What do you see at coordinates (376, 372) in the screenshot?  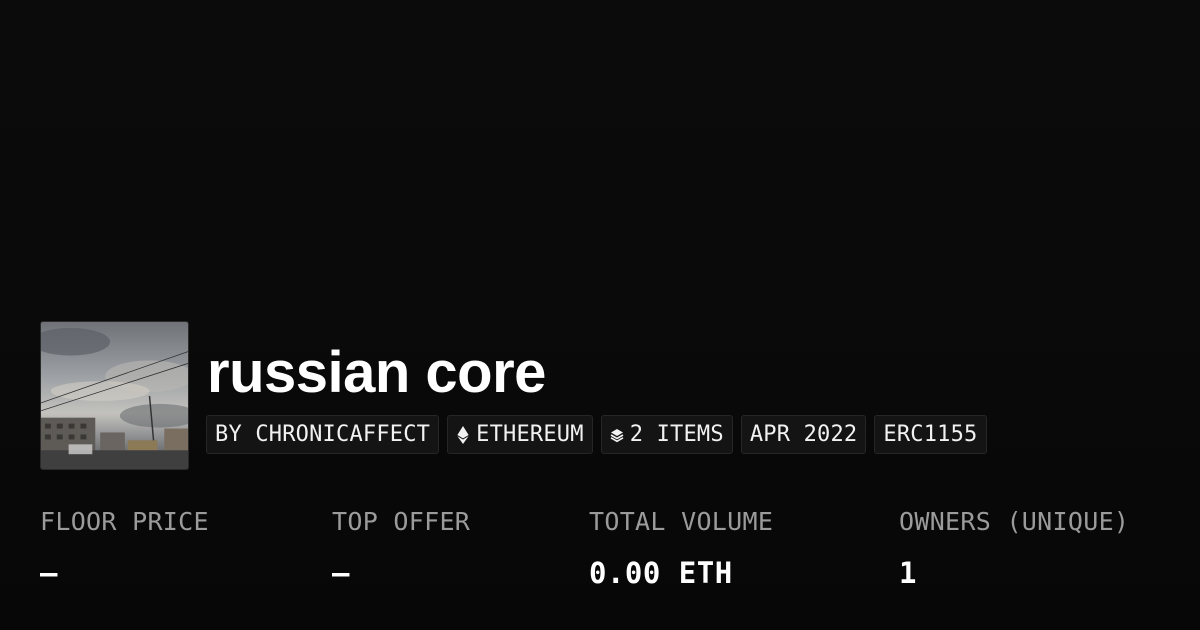 I see `collection-title: russian core` at bounding box center [376, 372].